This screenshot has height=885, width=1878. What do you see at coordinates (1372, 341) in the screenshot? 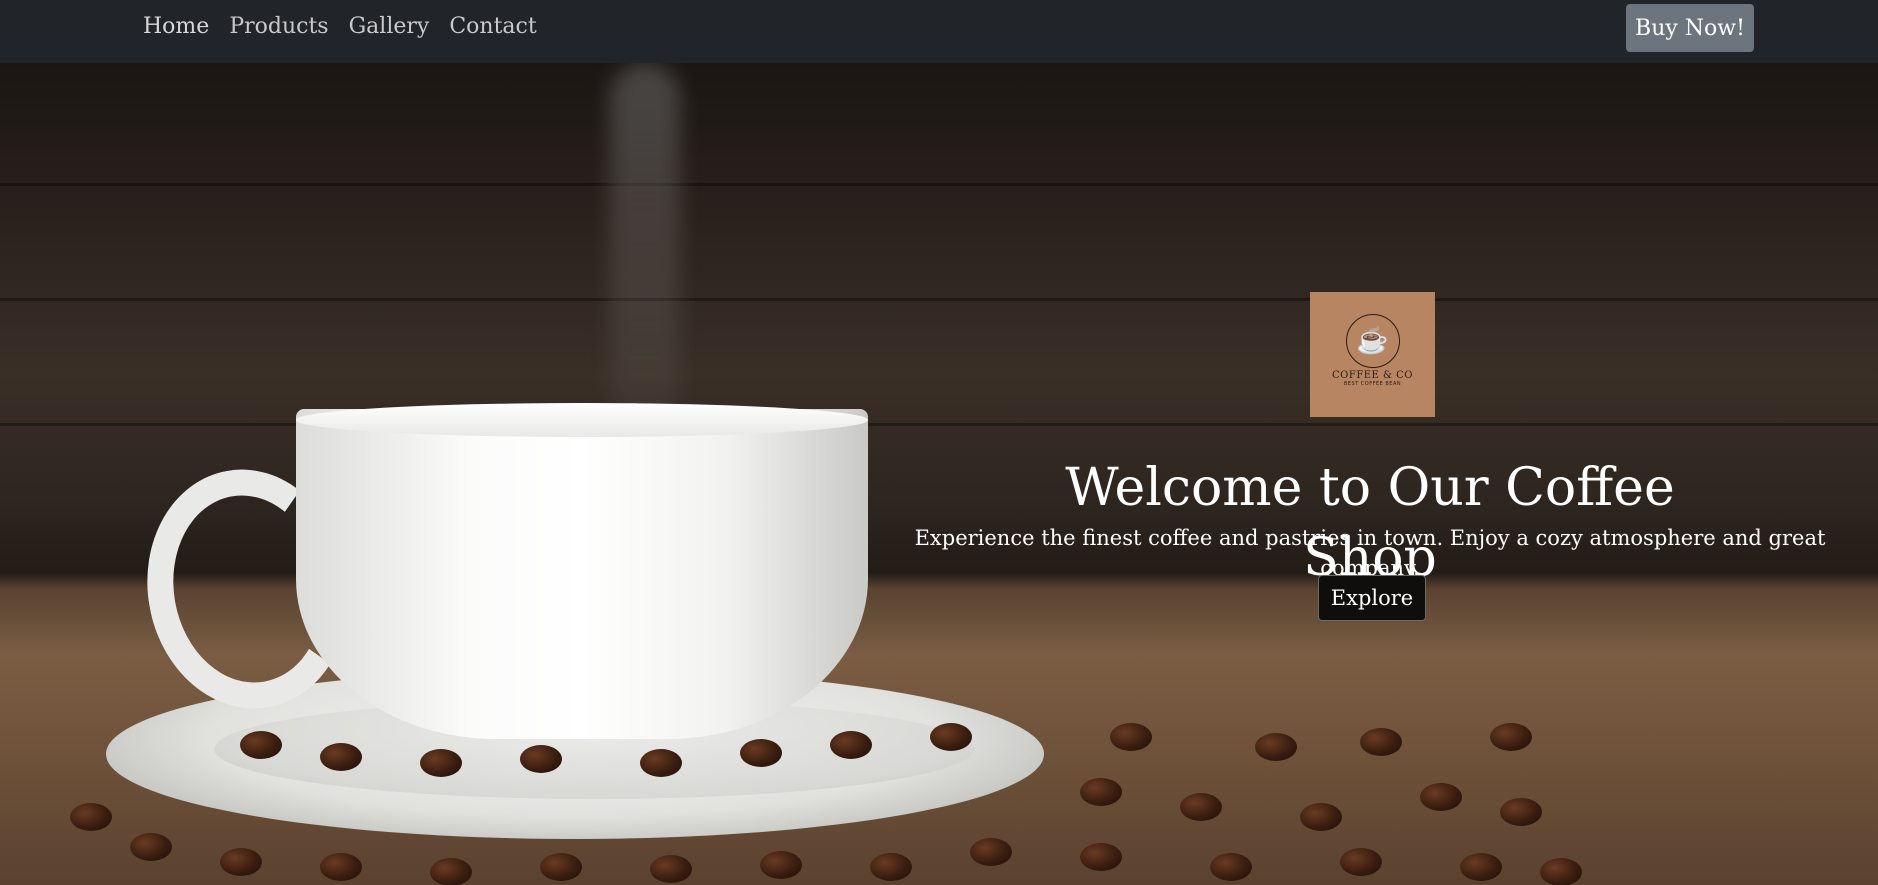
I see `coffee-cup-icon: ☕` at bounding box center [1372, 341].